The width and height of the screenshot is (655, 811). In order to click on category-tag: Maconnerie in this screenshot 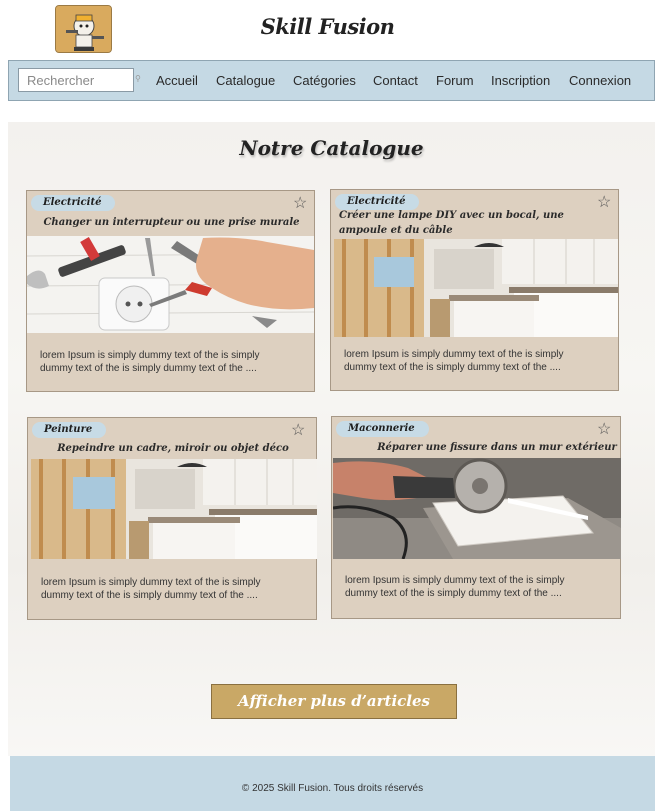, I will do `click(382, 429)`.